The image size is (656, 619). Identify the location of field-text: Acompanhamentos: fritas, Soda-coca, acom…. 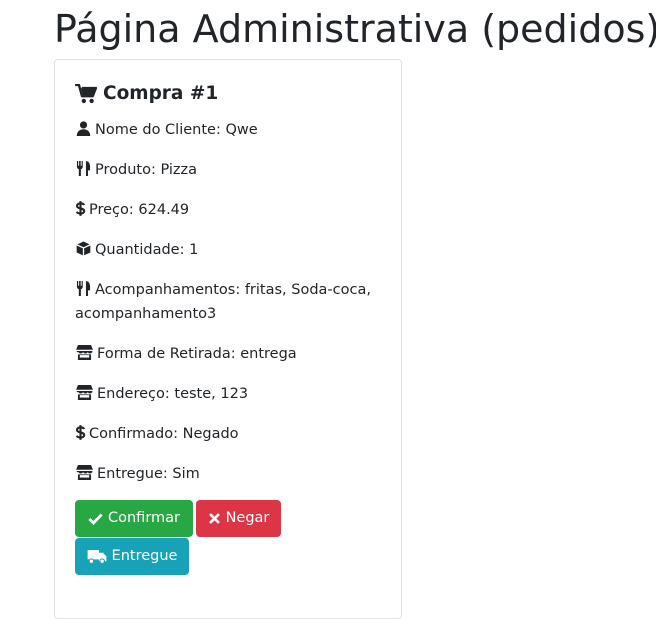
(223, 302).